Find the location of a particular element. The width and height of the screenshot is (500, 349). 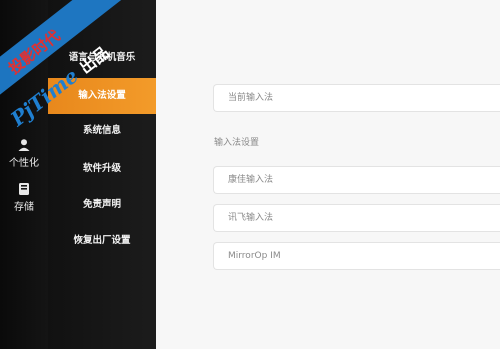

rail-item-personalize: 个性化 is located at coordinates (24, 153).